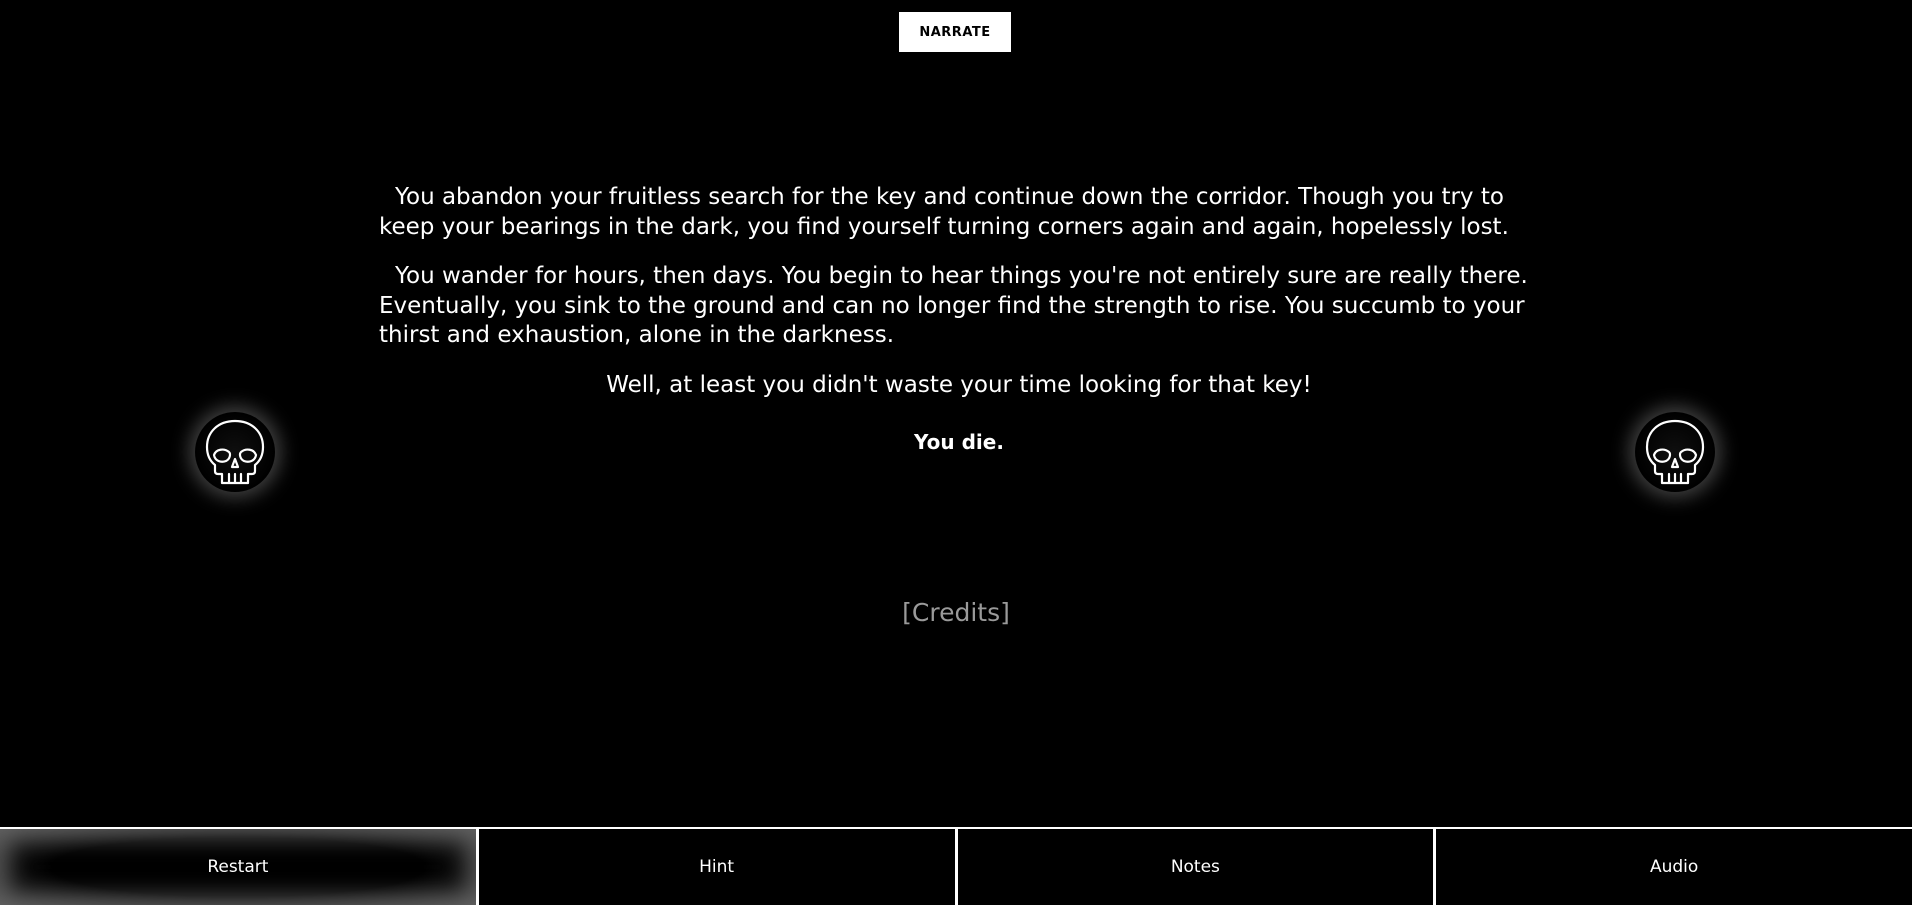 The height and width of the screenshot is (905, 1912). Describe the element at coordinates (1674, 867) in the screenshot. I see `audio-button: Audio` at that location.